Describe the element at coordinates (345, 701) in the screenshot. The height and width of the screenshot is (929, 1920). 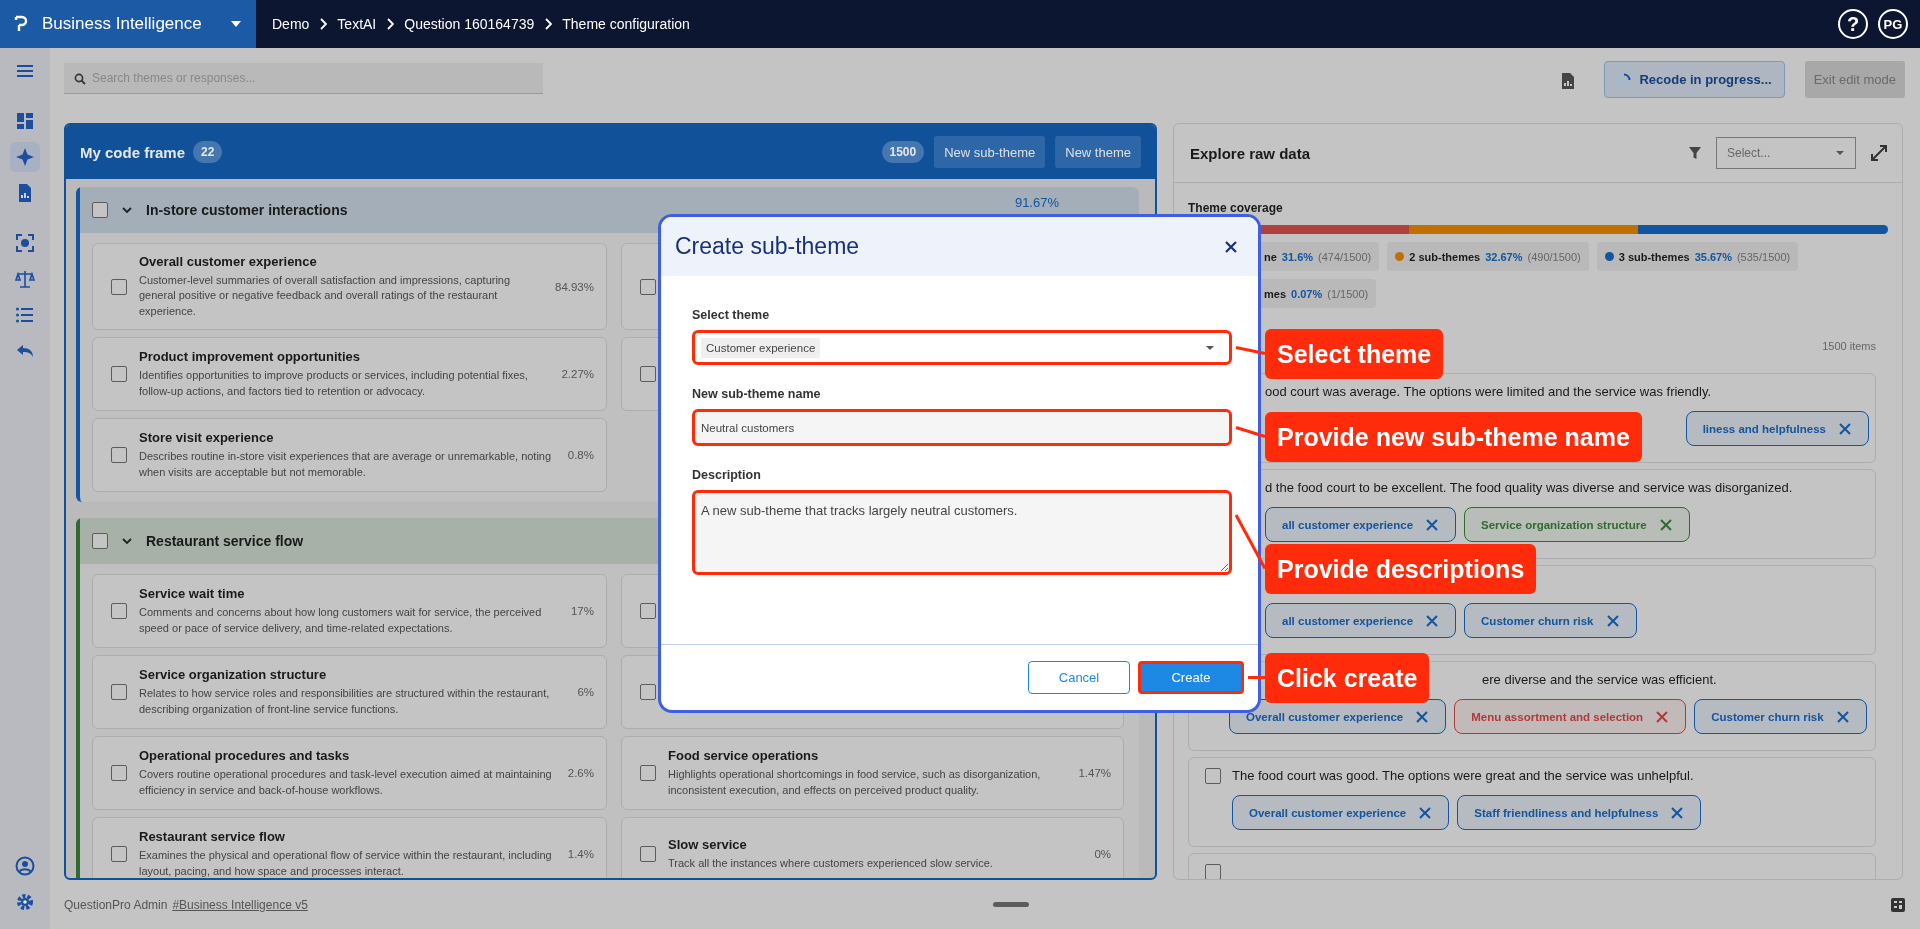
I see `subtheme-description: Relates to how service roles and responsibilities are structured within the restaurant, describing organization of front-line service functions.` at that location.